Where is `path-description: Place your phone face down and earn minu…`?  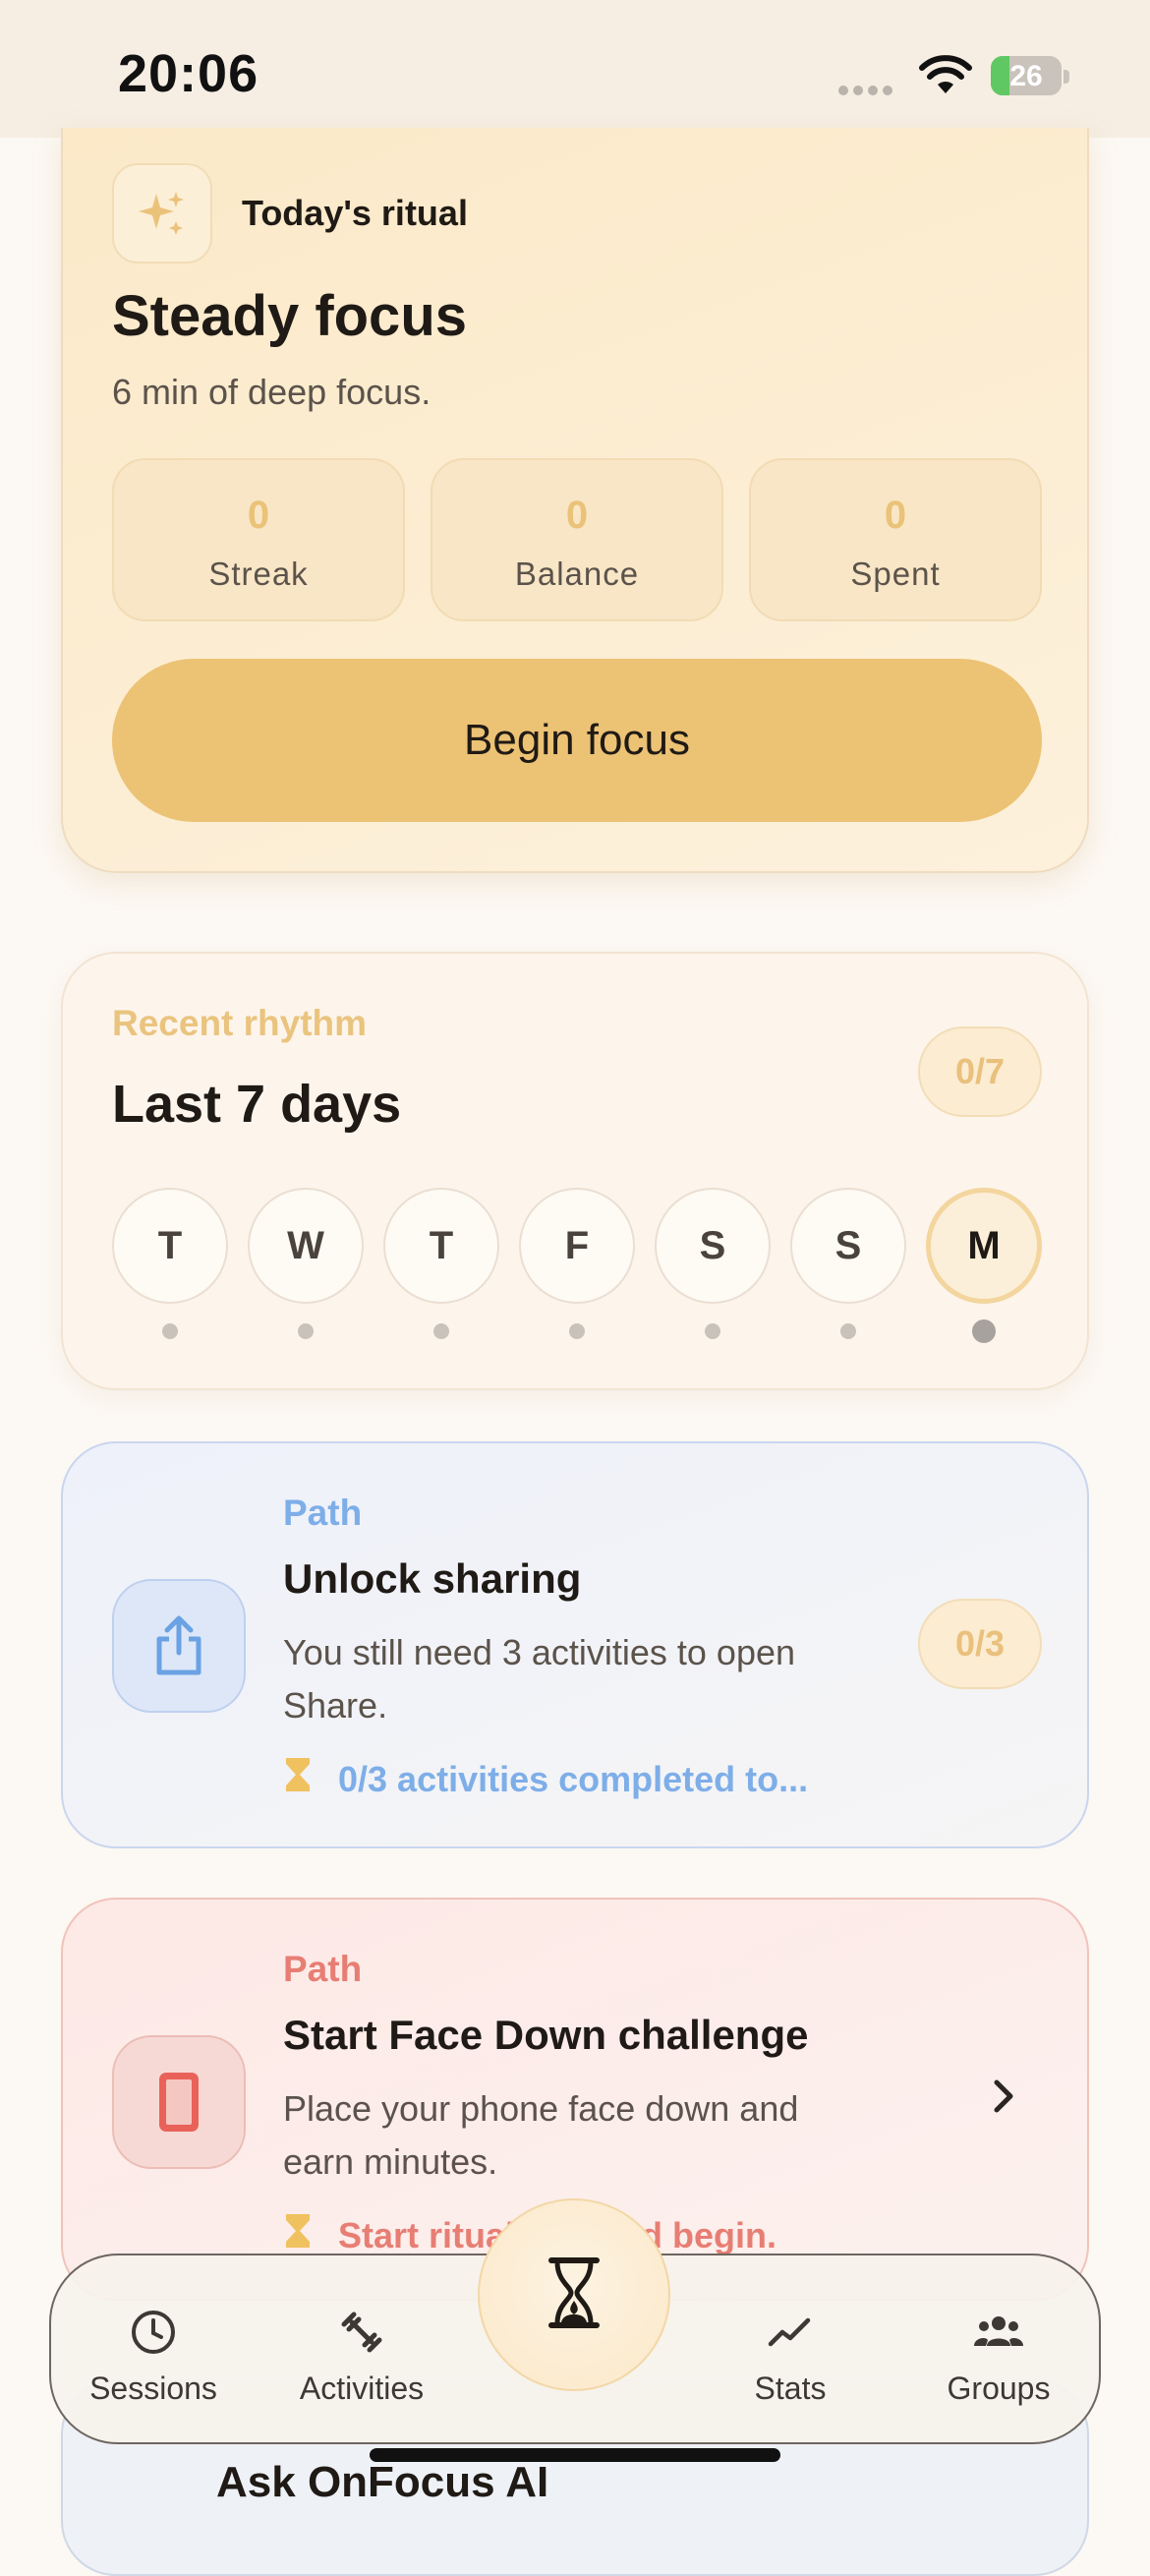 path-description: Place your phone face down and earn minu… is located at coordinates (541, 2135).